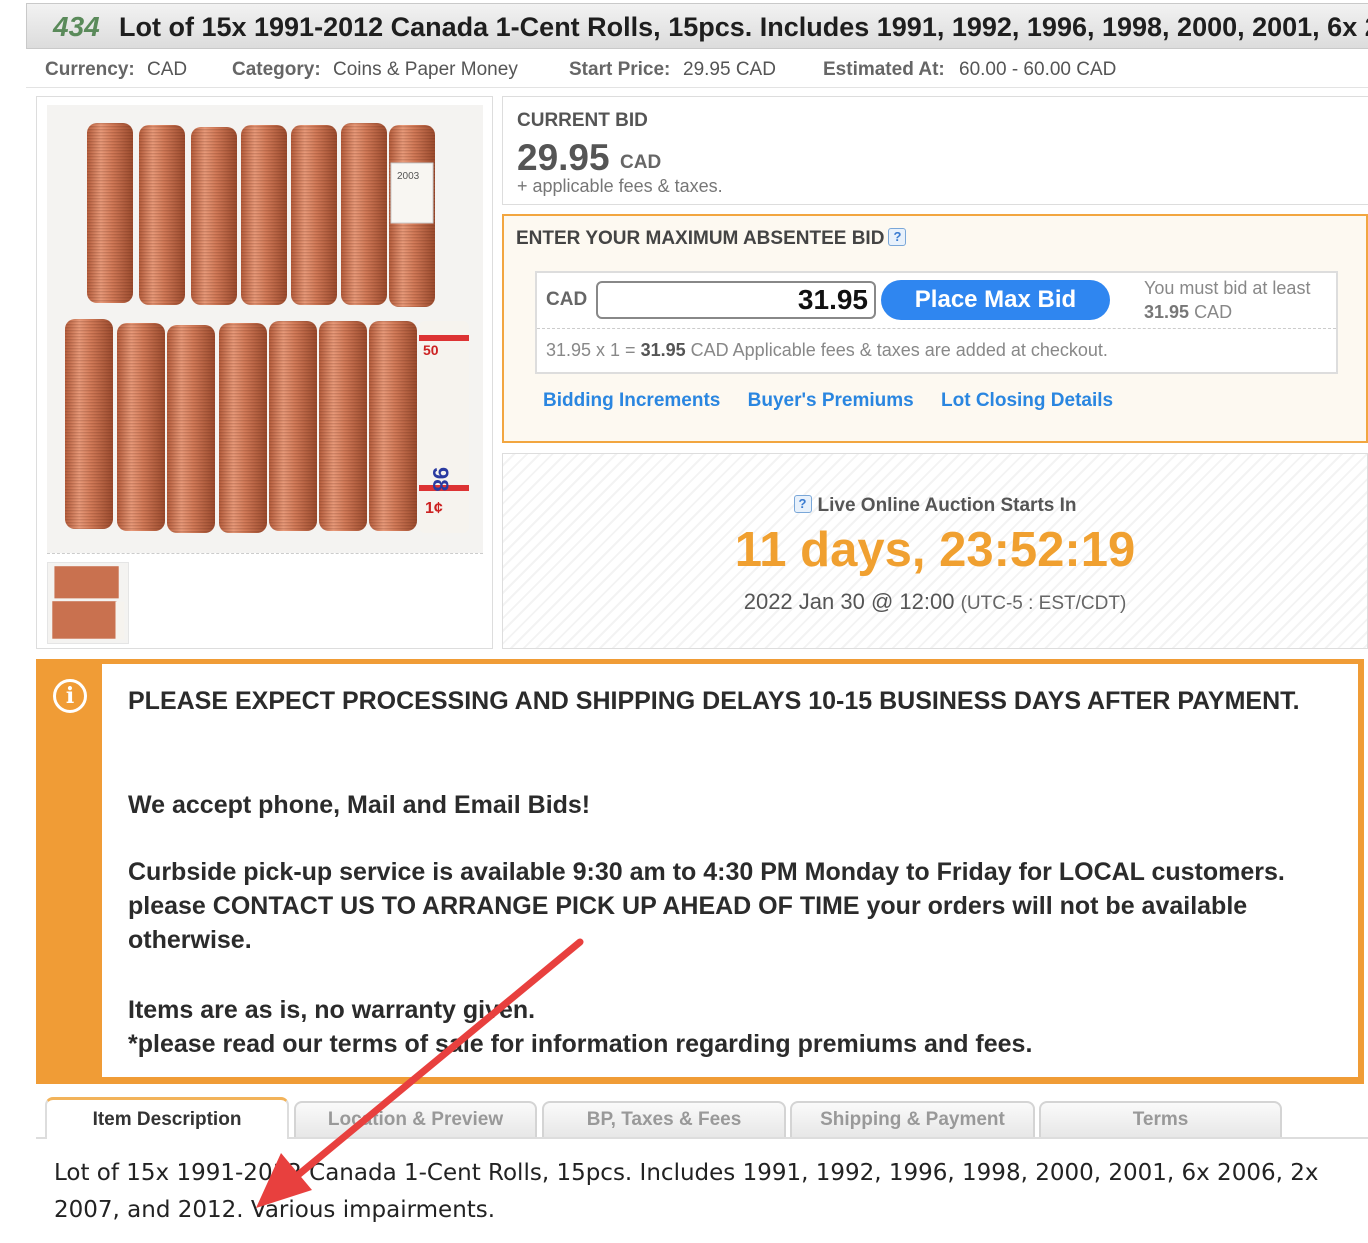 This screenshot has width=1368, height=1243. What do you see at coordinates (849, 601) in the screenshot?
I see `auction-date-text: 2022 Jan 30 @ 12:00` at bounding box center [849, 601].